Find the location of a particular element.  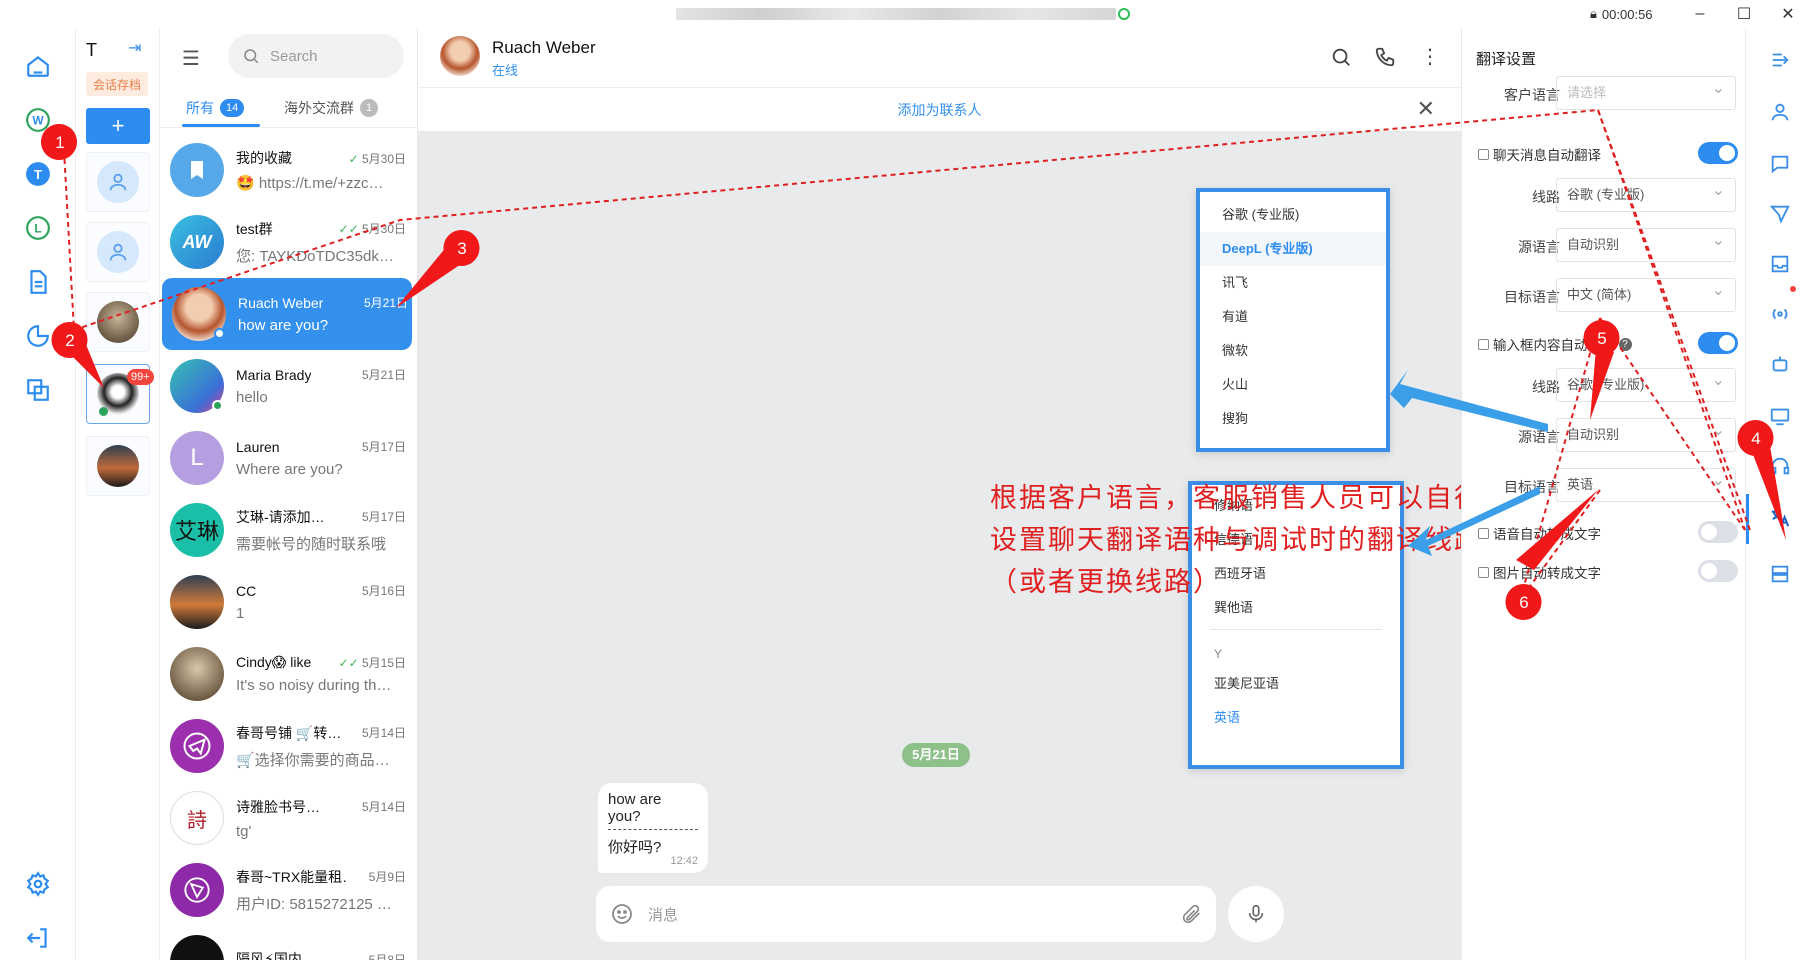

close-button: ✕ is located at coordinates (1788, 14).